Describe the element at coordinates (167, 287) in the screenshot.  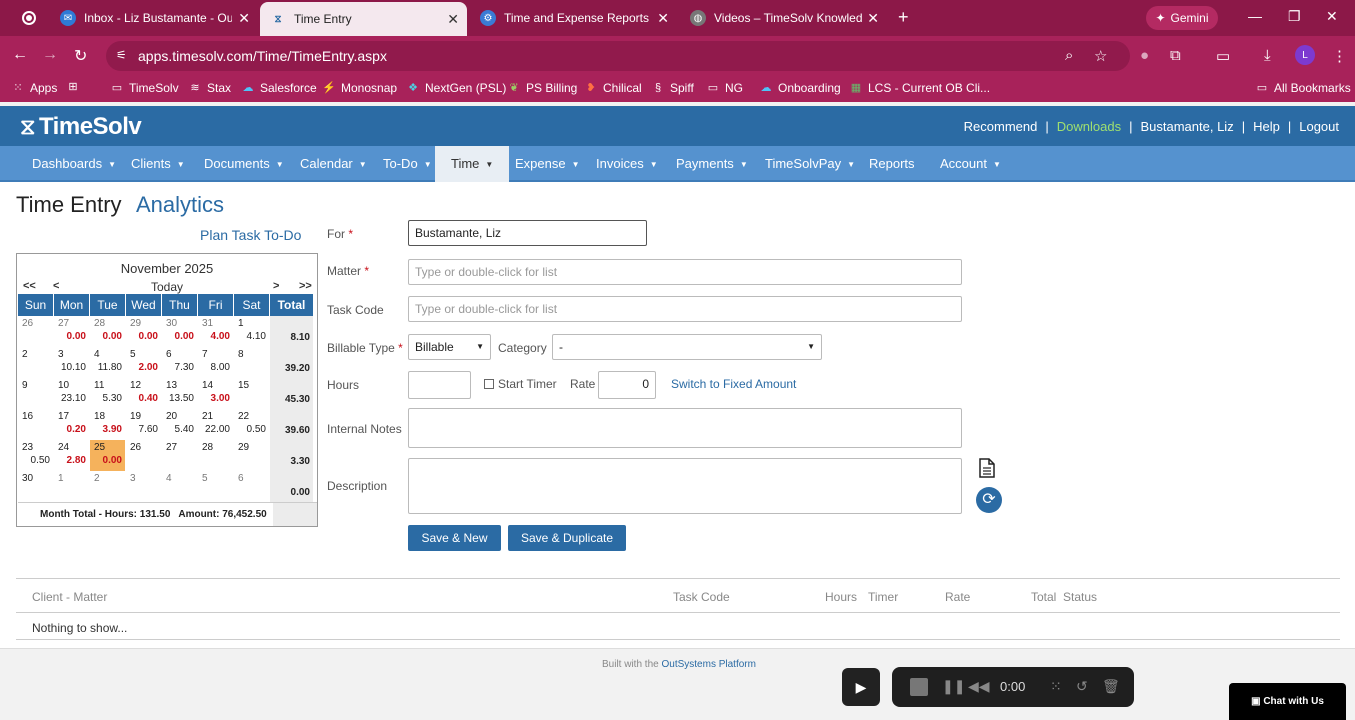
I see `today-link: Today` at that location.